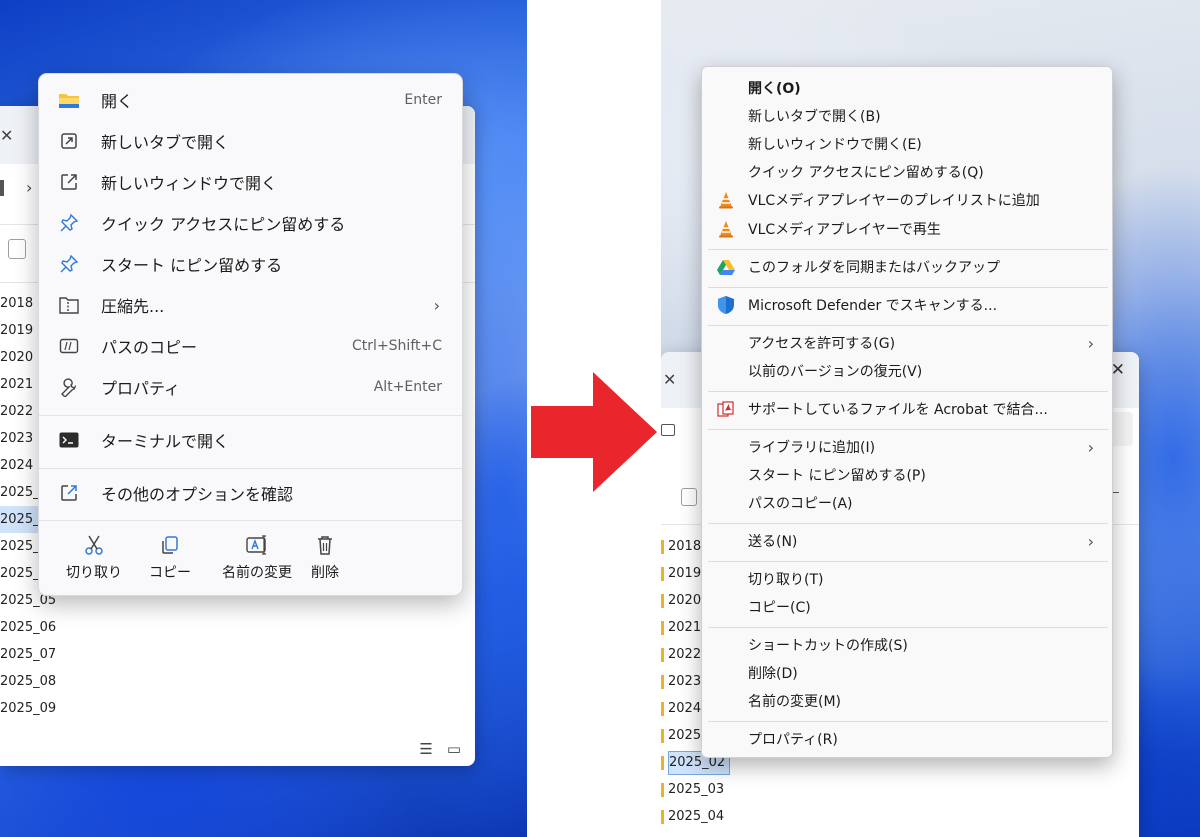  Describe the element at coordinates (907, 116) in the screenshot. I see `menu-item-open-new-tab: 新しいタブで開く(B)` at that location.